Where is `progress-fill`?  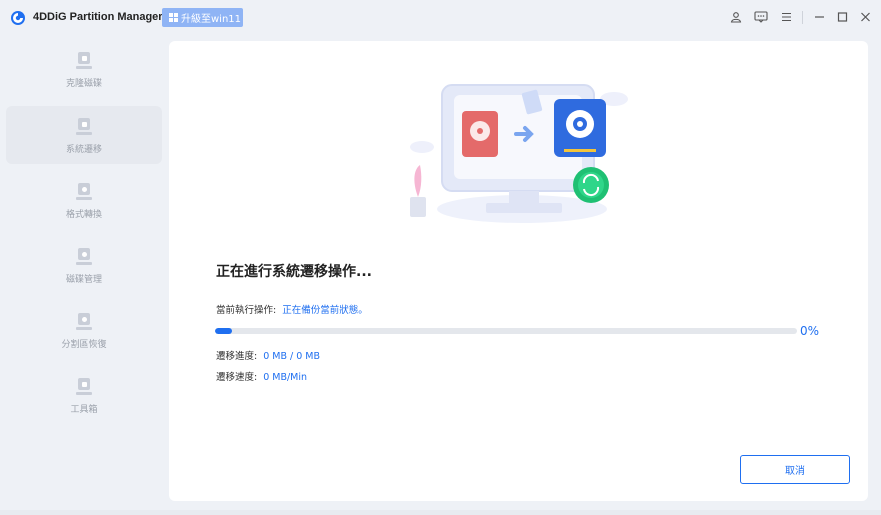
progress-fill is located at coordinates (224, 331).